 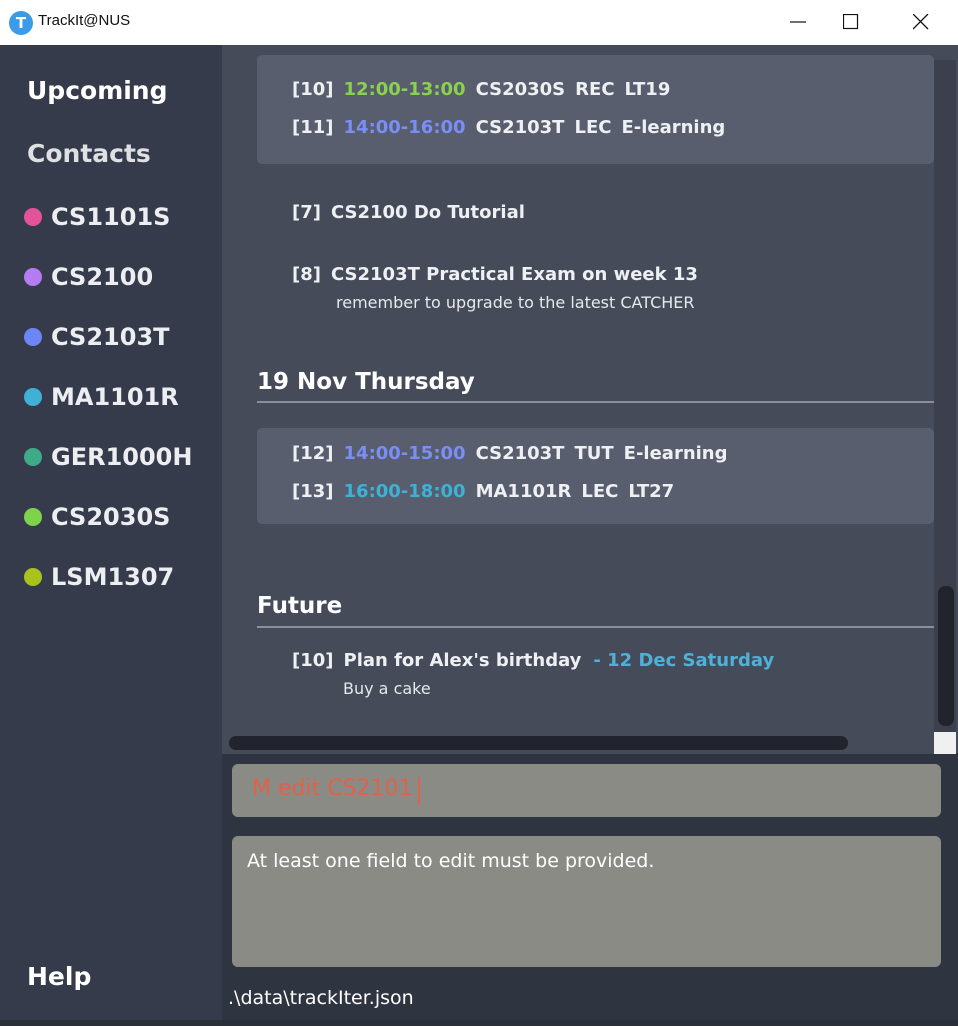 I want to click on day-heading: 19 Nov Thursday, so click(x=366, y=382).